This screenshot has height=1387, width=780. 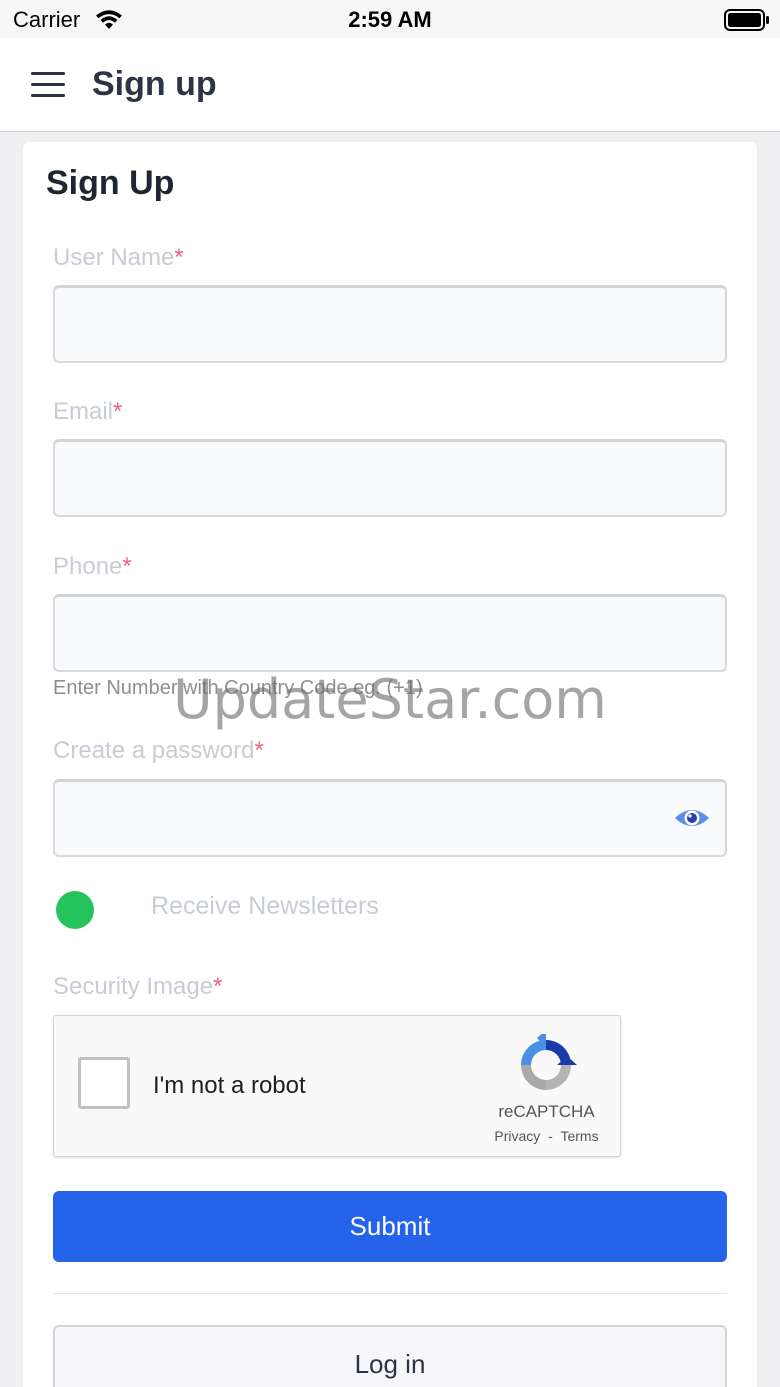 I want to click on email-input, so click(x=390, y=478).